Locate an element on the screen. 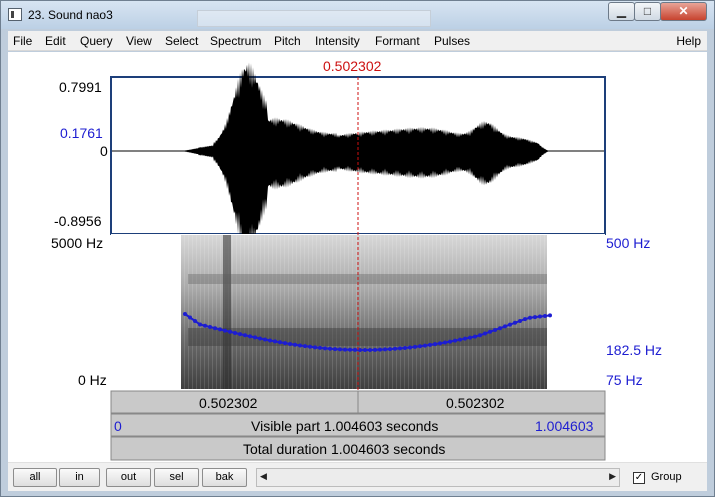  minimize-button: ▁ is located at coordinates (621, 11).